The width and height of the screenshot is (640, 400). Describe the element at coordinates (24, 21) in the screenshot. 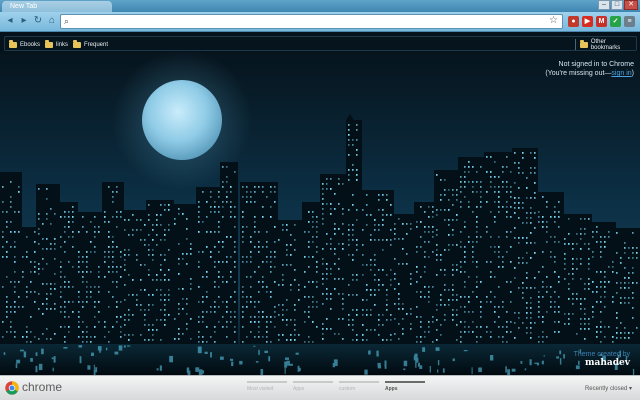

I see `forward-arrow-icon: ▸` at that location.